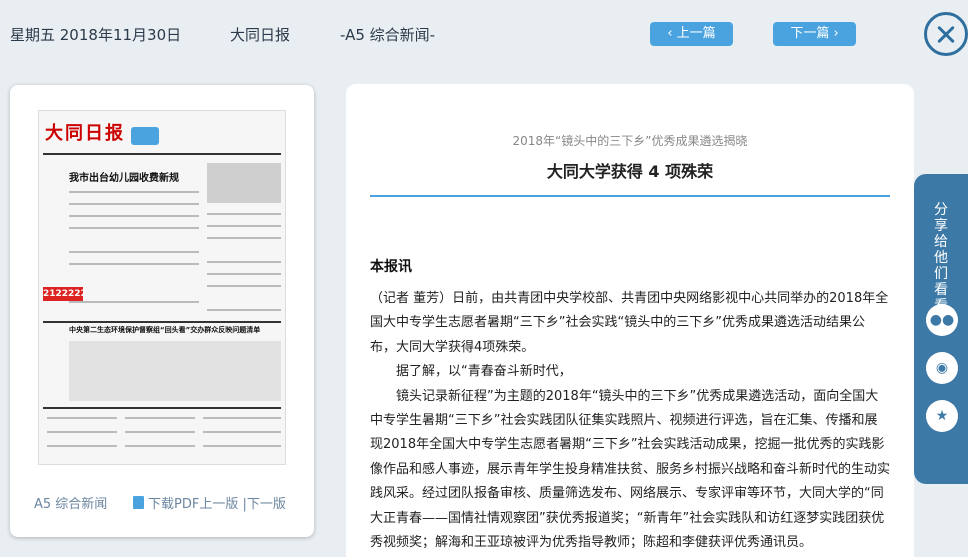  I want to click on close-button, so click(946, 34).